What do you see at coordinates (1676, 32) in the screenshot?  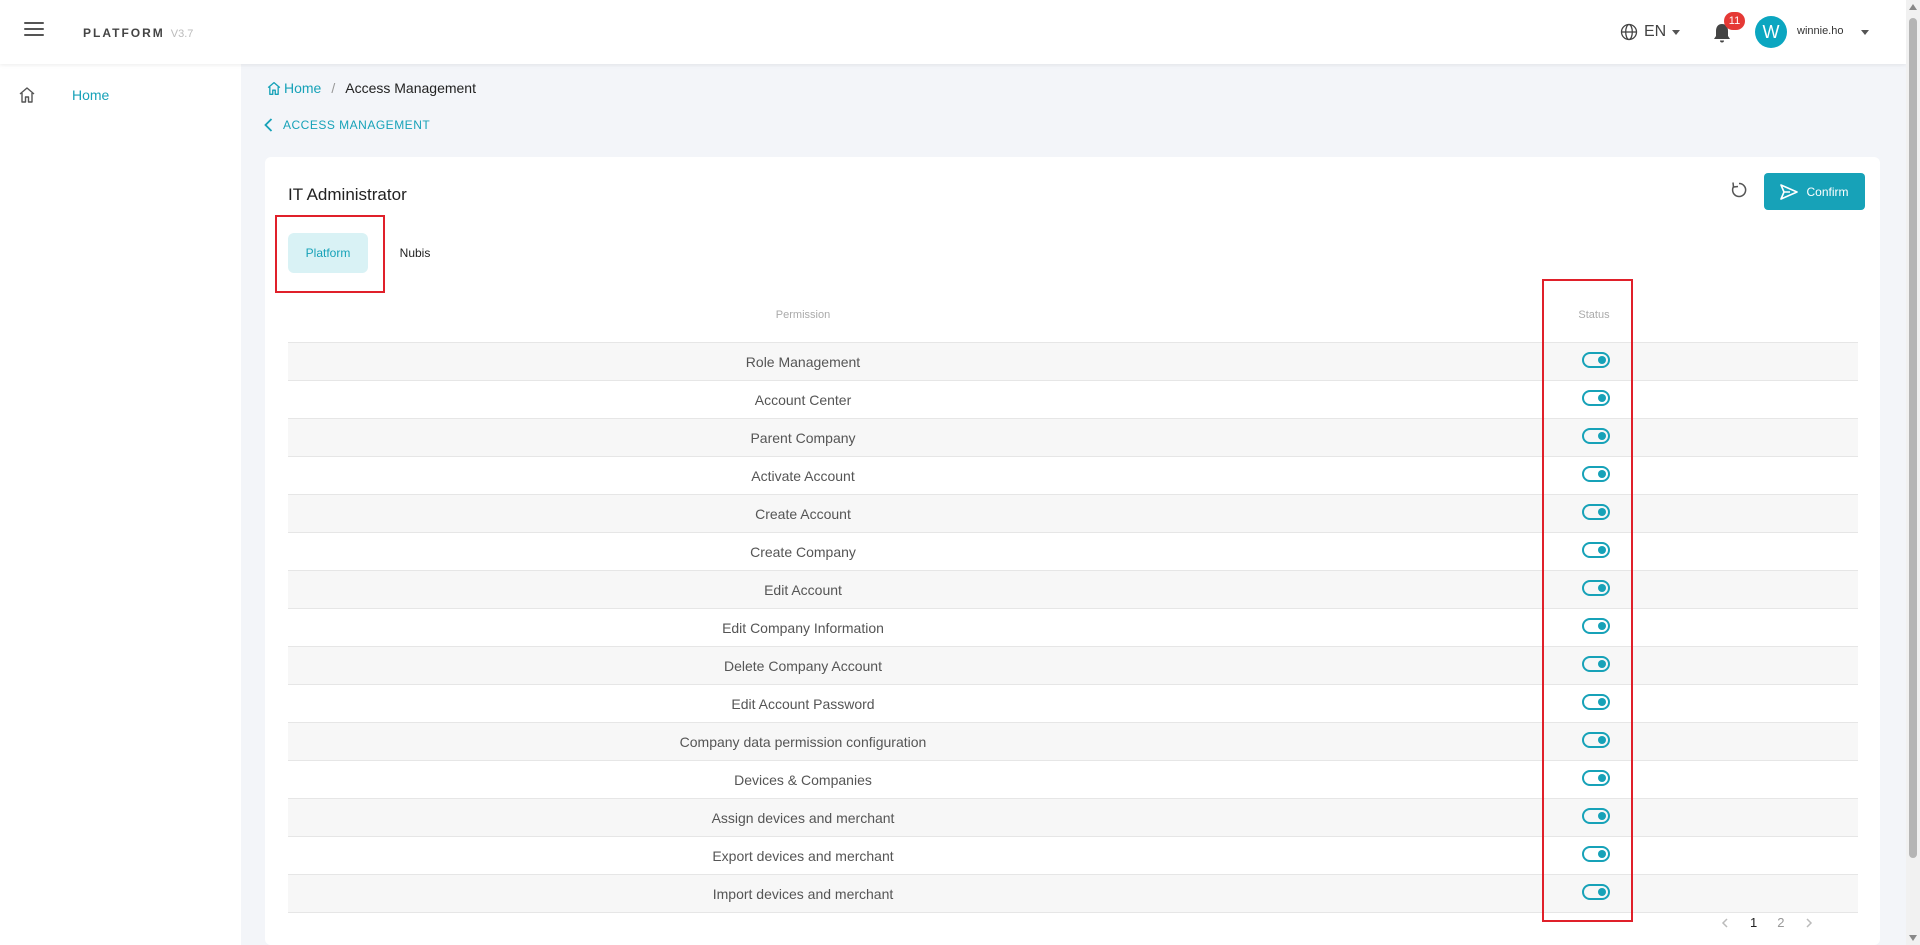 I see `chevron-down-icon` at bounding box center [1676, 32].